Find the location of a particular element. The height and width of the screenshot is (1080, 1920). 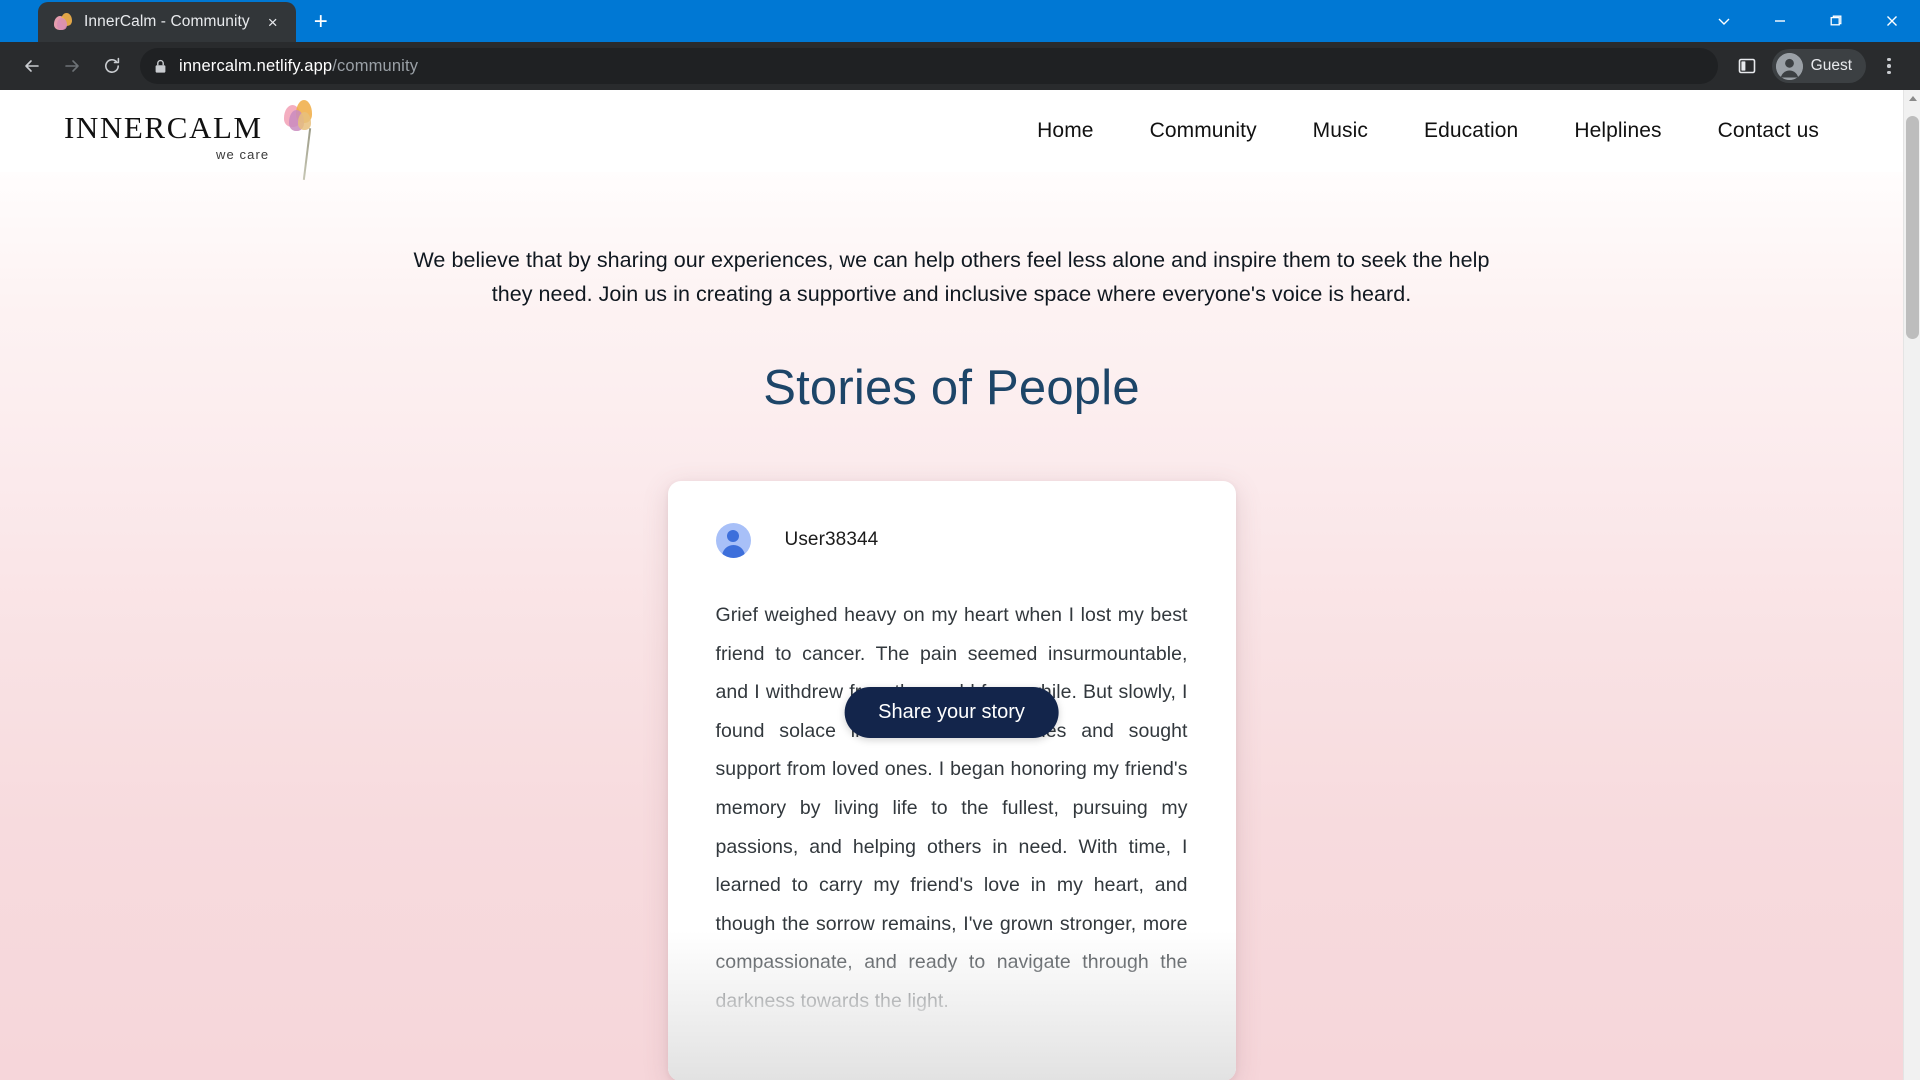

url-text: innercalm.netlify.app/community is located at coordinates (298, 66).